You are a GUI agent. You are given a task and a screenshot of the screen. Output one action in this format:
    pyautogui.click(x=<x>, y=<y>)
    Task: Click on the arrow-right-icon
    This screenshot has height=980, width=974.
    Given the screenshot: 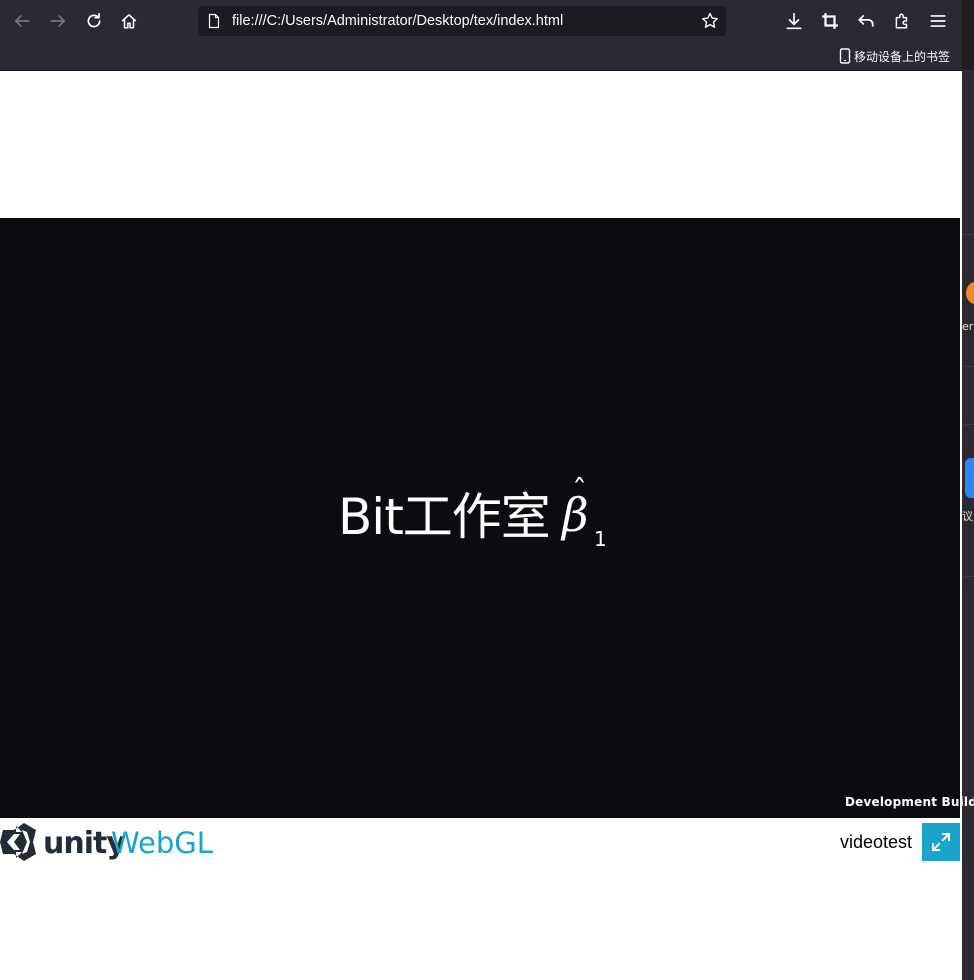 What is the action you would take?
    pyautogui.click(x=58, y=21)
    